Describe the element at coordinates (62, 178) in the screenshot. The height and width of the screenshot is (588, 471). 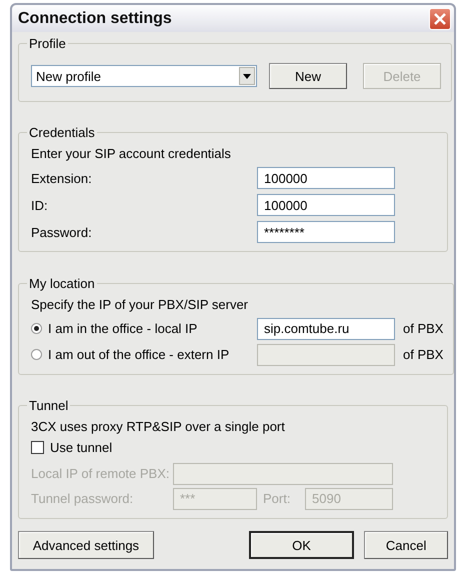
I see `field-label: Extension:` at that location.